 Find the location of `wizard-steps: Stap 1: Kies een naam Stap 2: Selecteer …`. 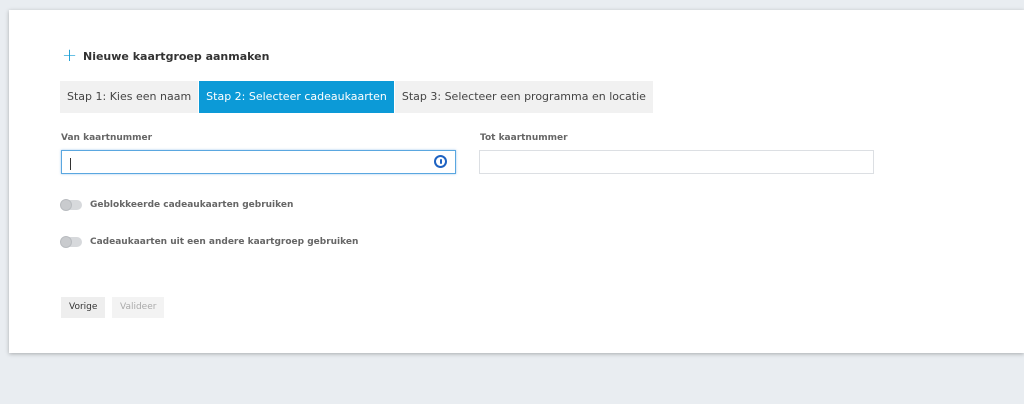

wizard-steps: Stap 1: Kies een naam Stap 2: Selecteer … is located at coordinates (356, 97).